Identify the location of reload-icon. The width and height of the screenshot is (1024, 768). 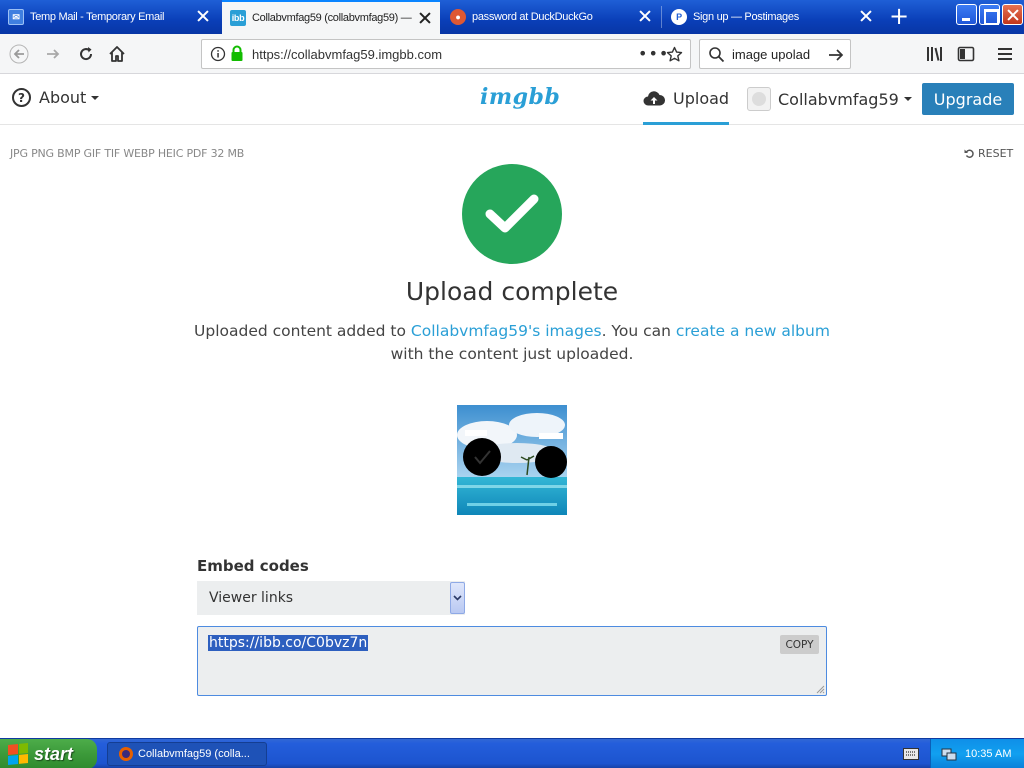
(86, 54).